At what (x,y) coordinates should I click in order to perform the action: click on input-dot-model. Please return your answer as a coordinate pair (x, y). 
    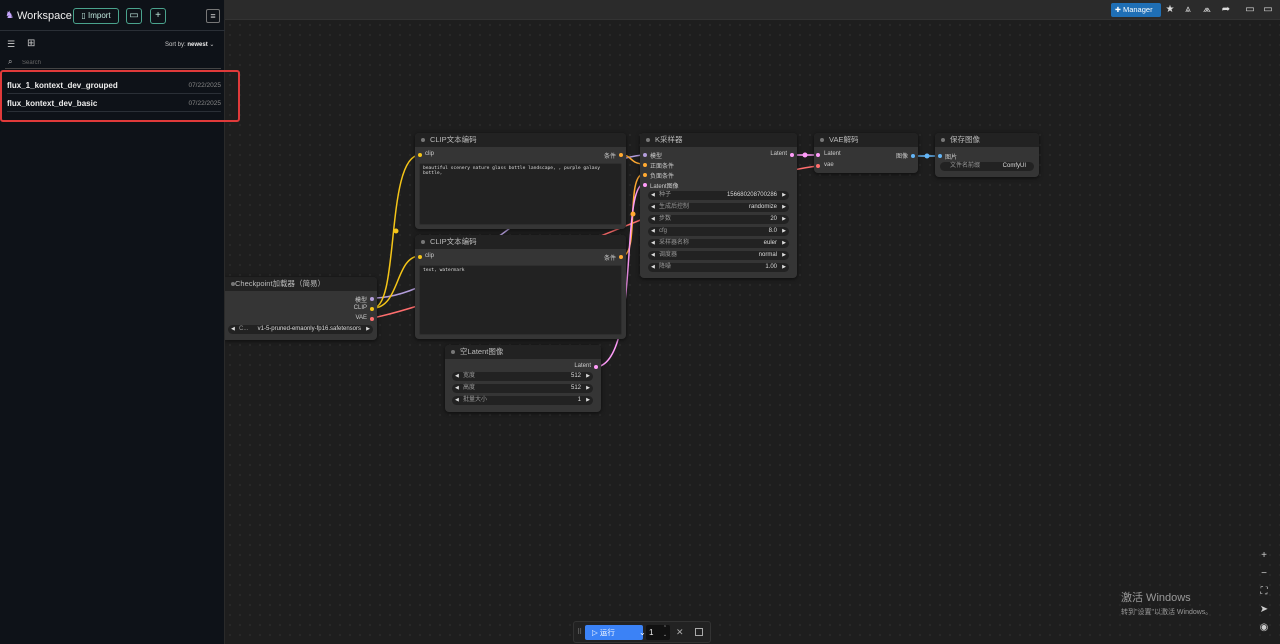
    Looking at the image, I should click on (645, 155).